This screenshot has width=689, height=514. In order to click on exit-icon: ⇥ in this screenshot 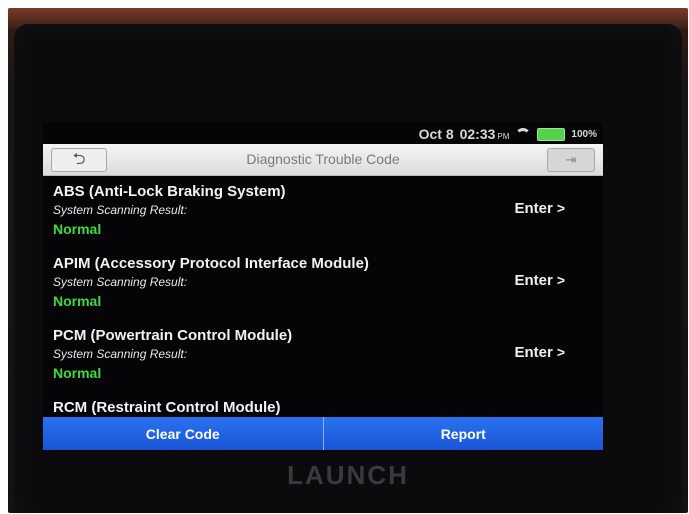, I will do `click(571, 159)`.